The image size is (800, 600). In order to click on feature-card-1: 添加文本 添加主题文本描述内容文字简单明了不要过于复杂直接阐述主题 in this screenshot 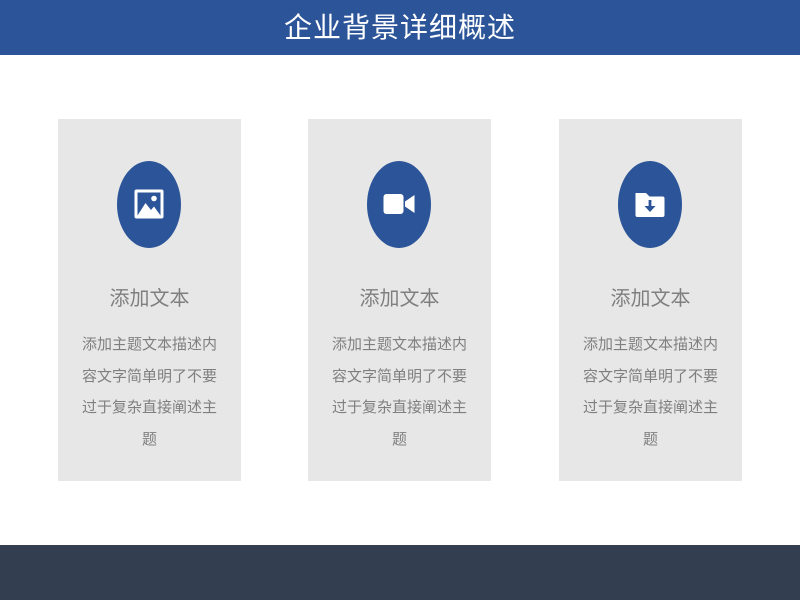, I will do `click(149, 300)`.